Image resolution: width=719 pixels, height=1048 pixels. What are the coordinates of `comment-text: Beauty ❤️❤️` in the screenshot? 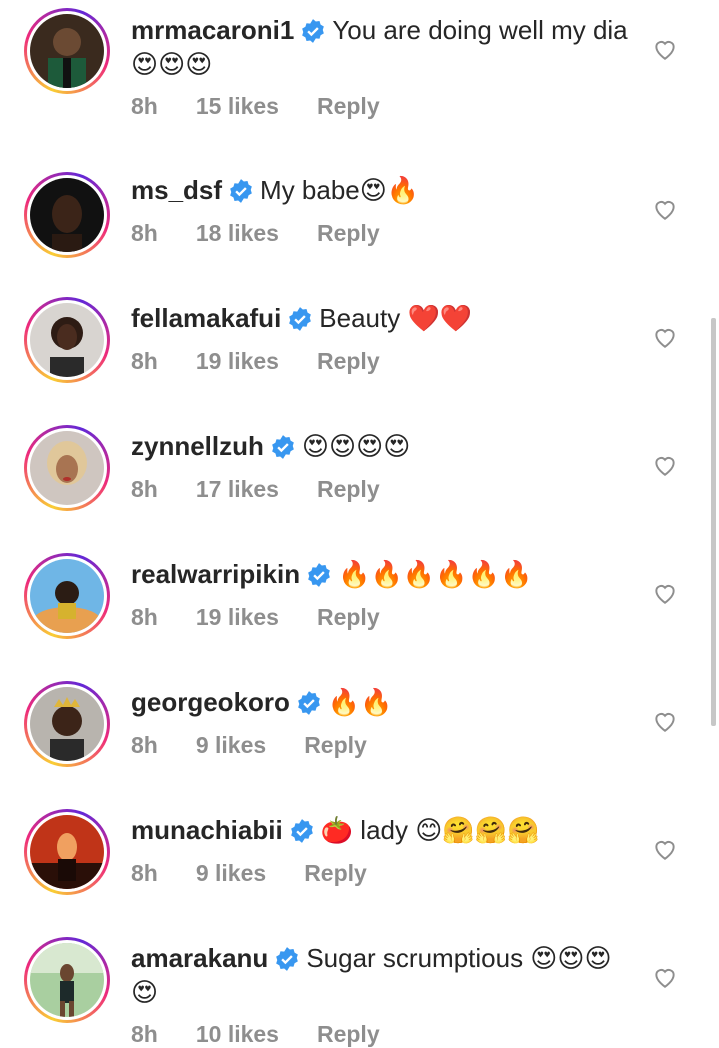 It's located at (396, 318).